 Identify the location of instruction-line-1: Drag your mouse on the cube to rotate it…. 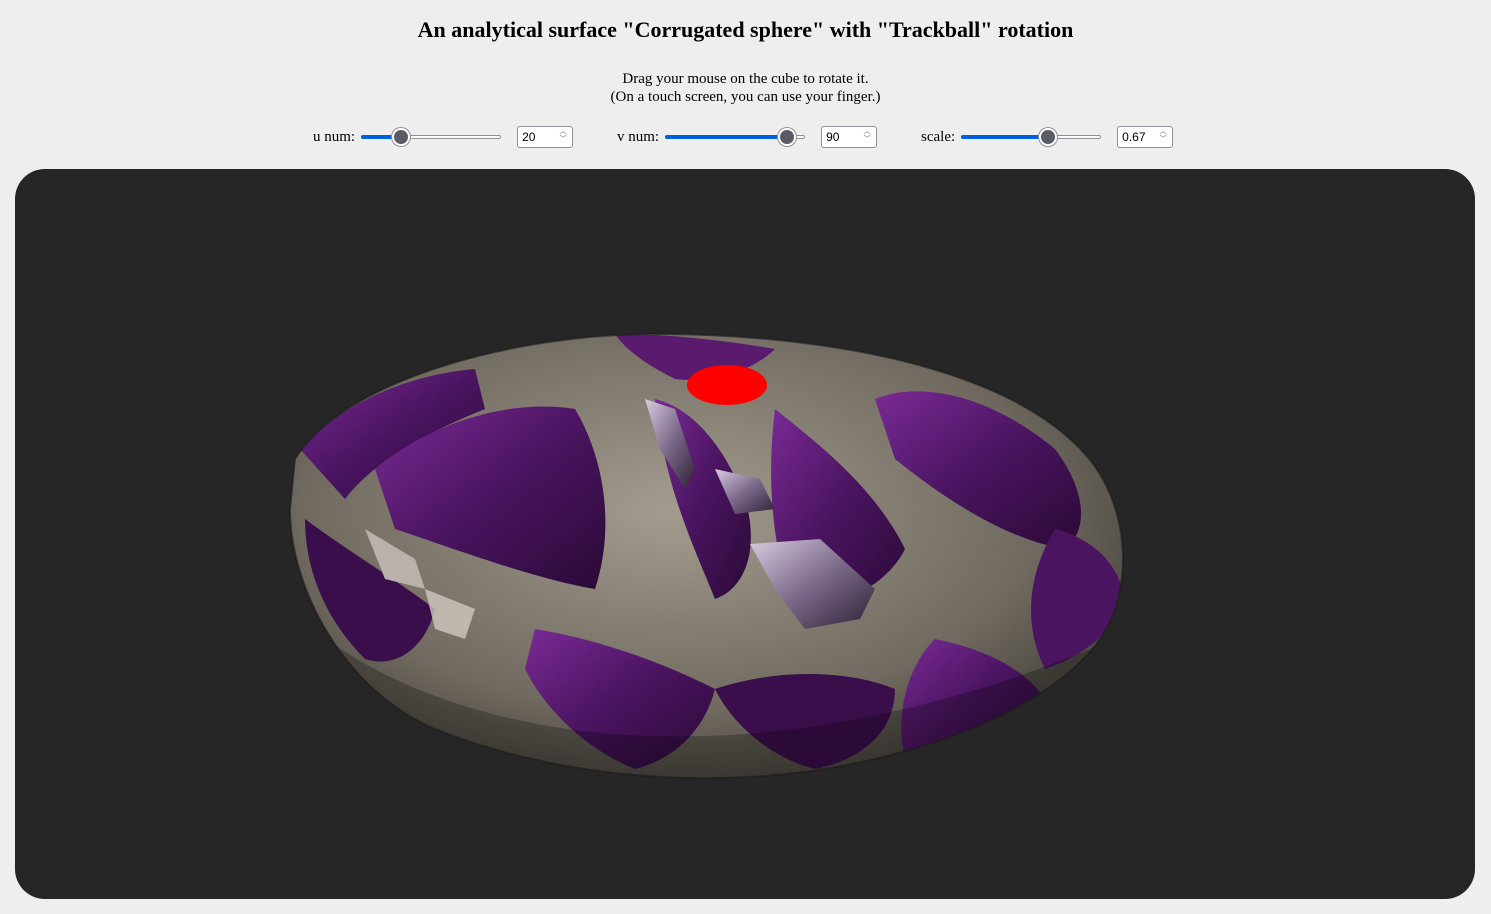
(745, 79).